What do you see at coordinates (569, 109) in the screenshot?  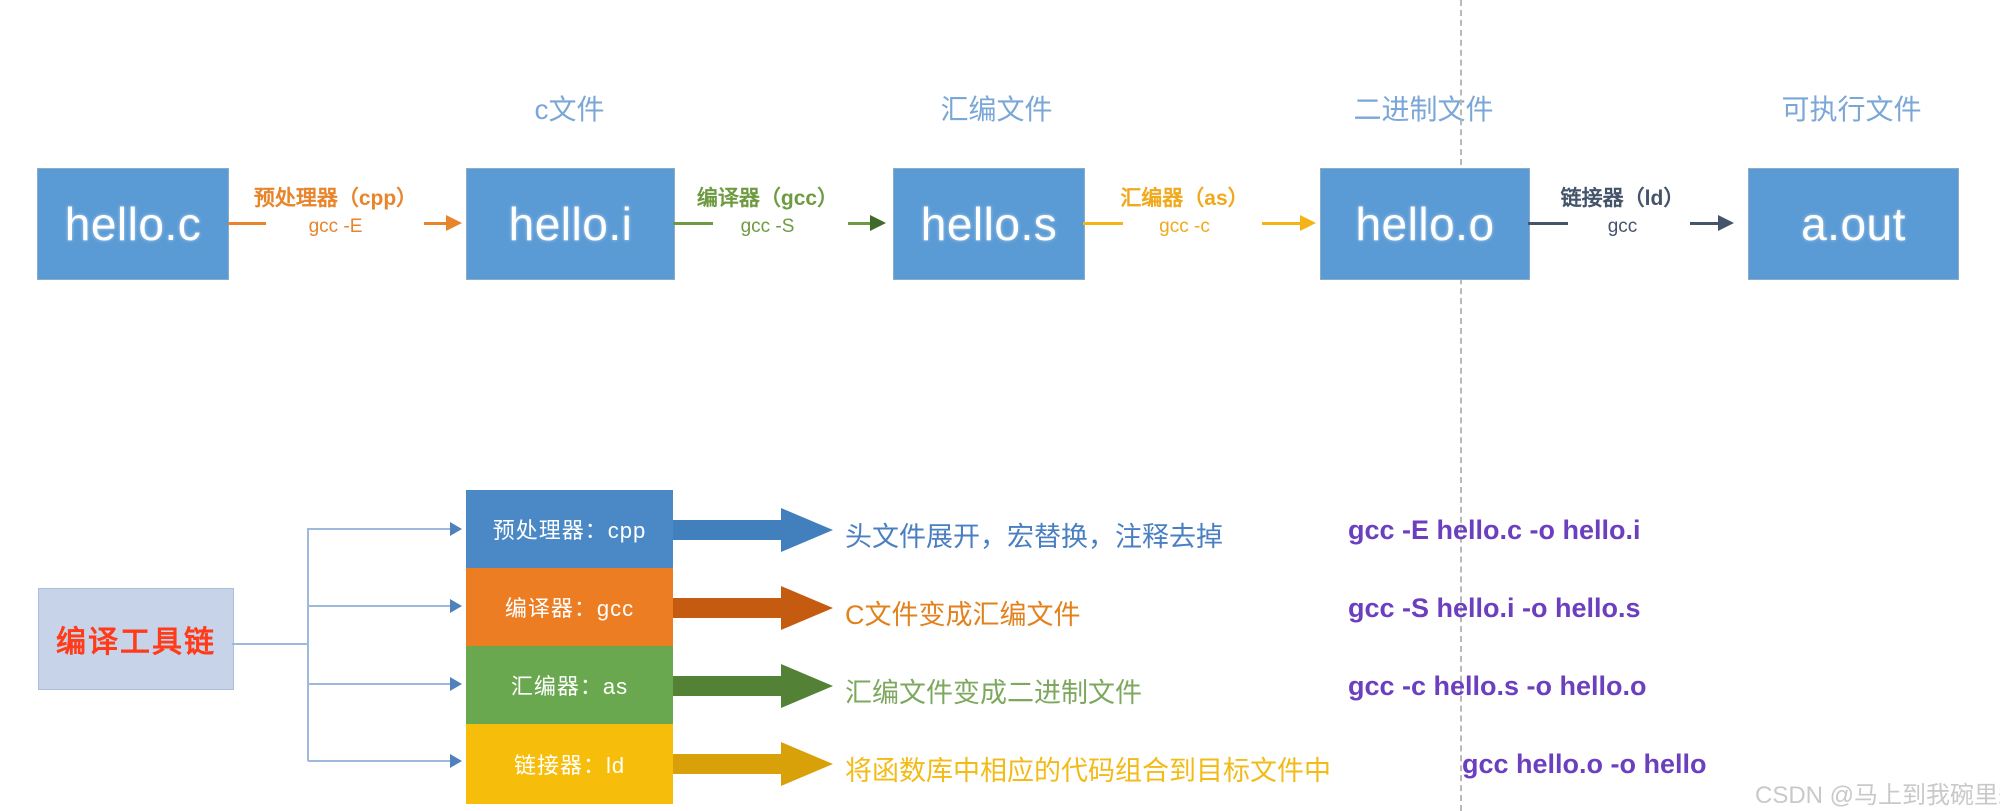 I see `caption-c-file: c文件` at bounding box center [569, 109].